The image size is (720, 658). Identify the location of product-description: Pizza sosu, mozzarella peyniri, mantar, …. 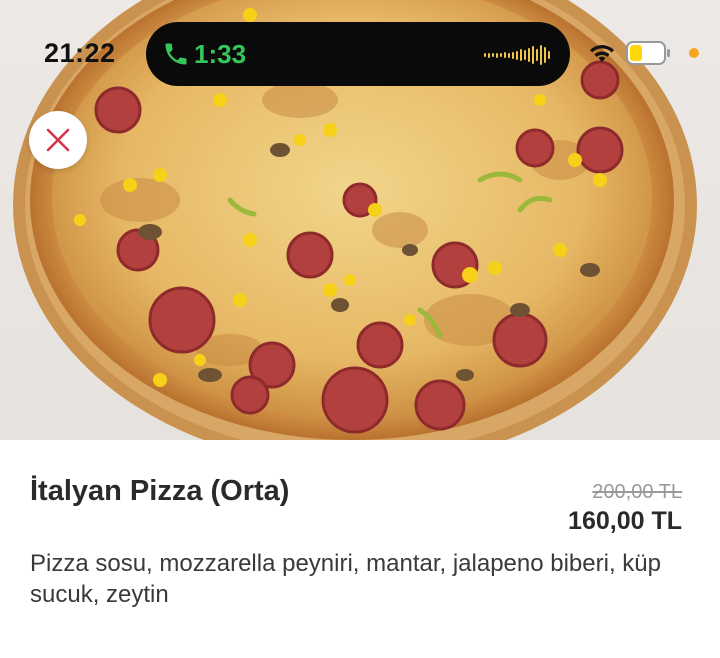
(345, 579).